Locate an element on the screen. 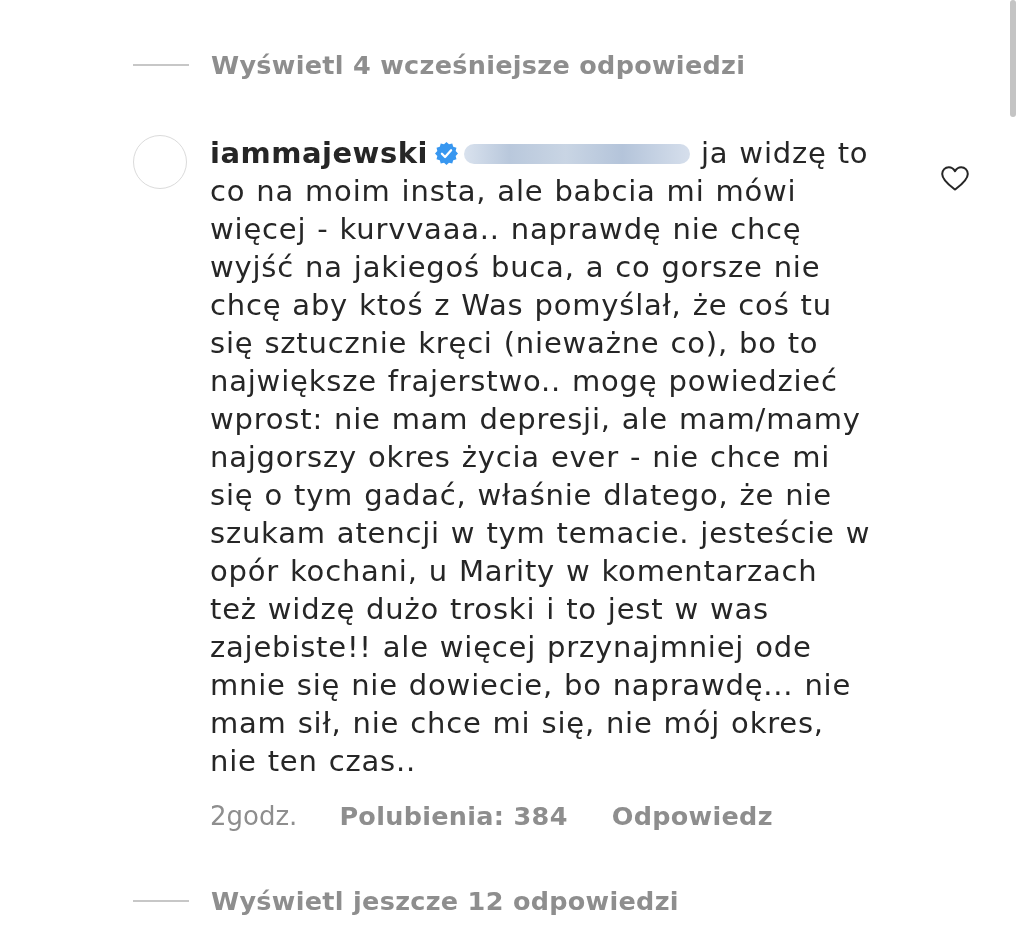  reply-button: Odpowiedz is located at coordinates (692, 816).